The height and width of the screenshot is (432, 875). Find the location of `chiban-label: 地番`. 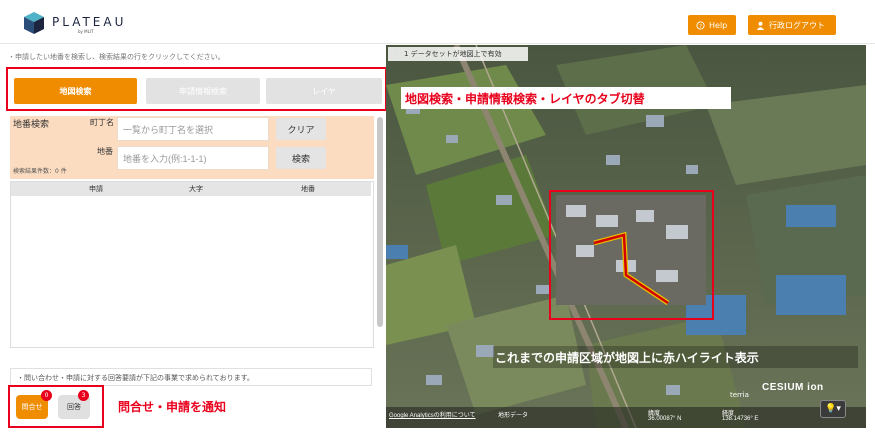

chiban-label: 地番 is located at coordinates (105, 151).